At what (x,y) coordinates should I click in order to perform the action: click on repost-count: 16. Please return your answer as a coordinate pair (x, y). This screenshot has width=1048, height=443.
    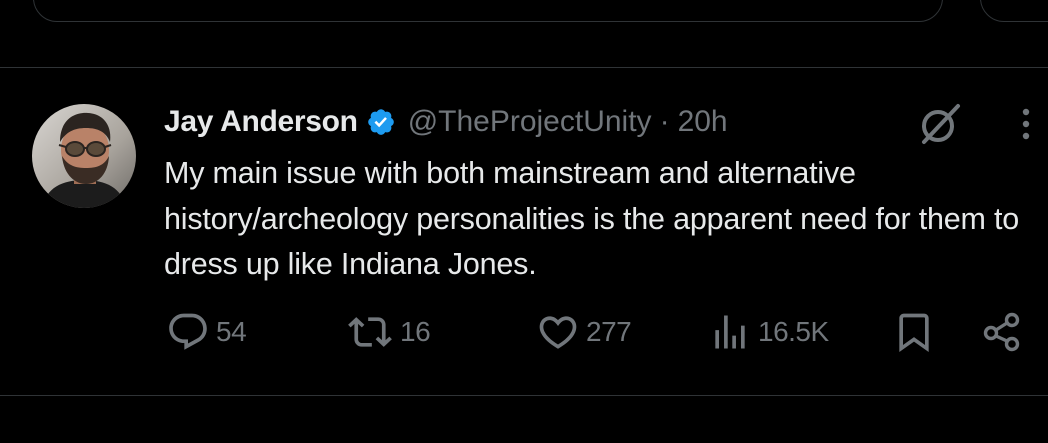
    Looking at the image, I should click on (415, 331).